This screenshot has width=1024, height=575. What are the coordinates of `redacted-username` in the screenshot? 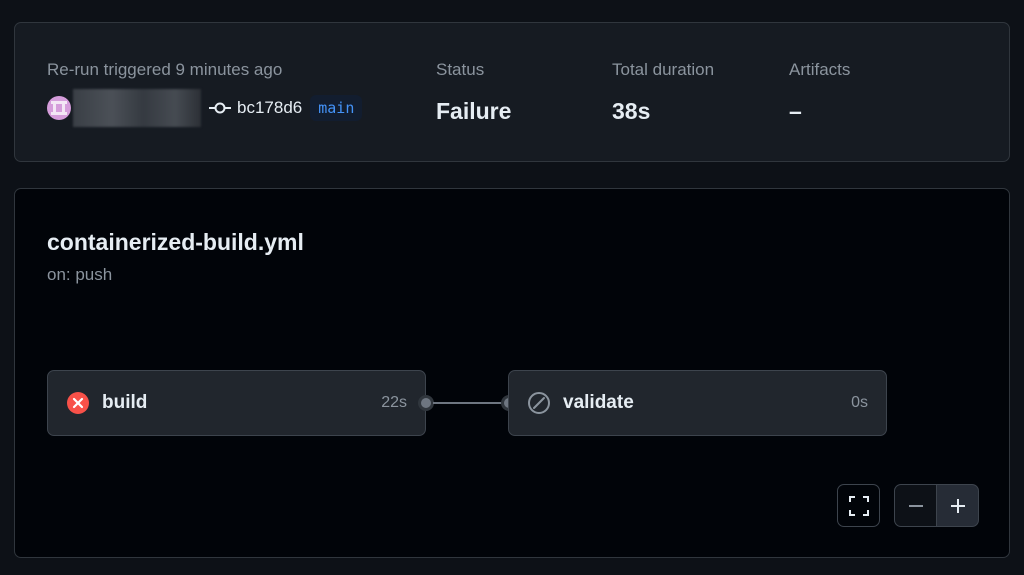 It's located at (137, 108).